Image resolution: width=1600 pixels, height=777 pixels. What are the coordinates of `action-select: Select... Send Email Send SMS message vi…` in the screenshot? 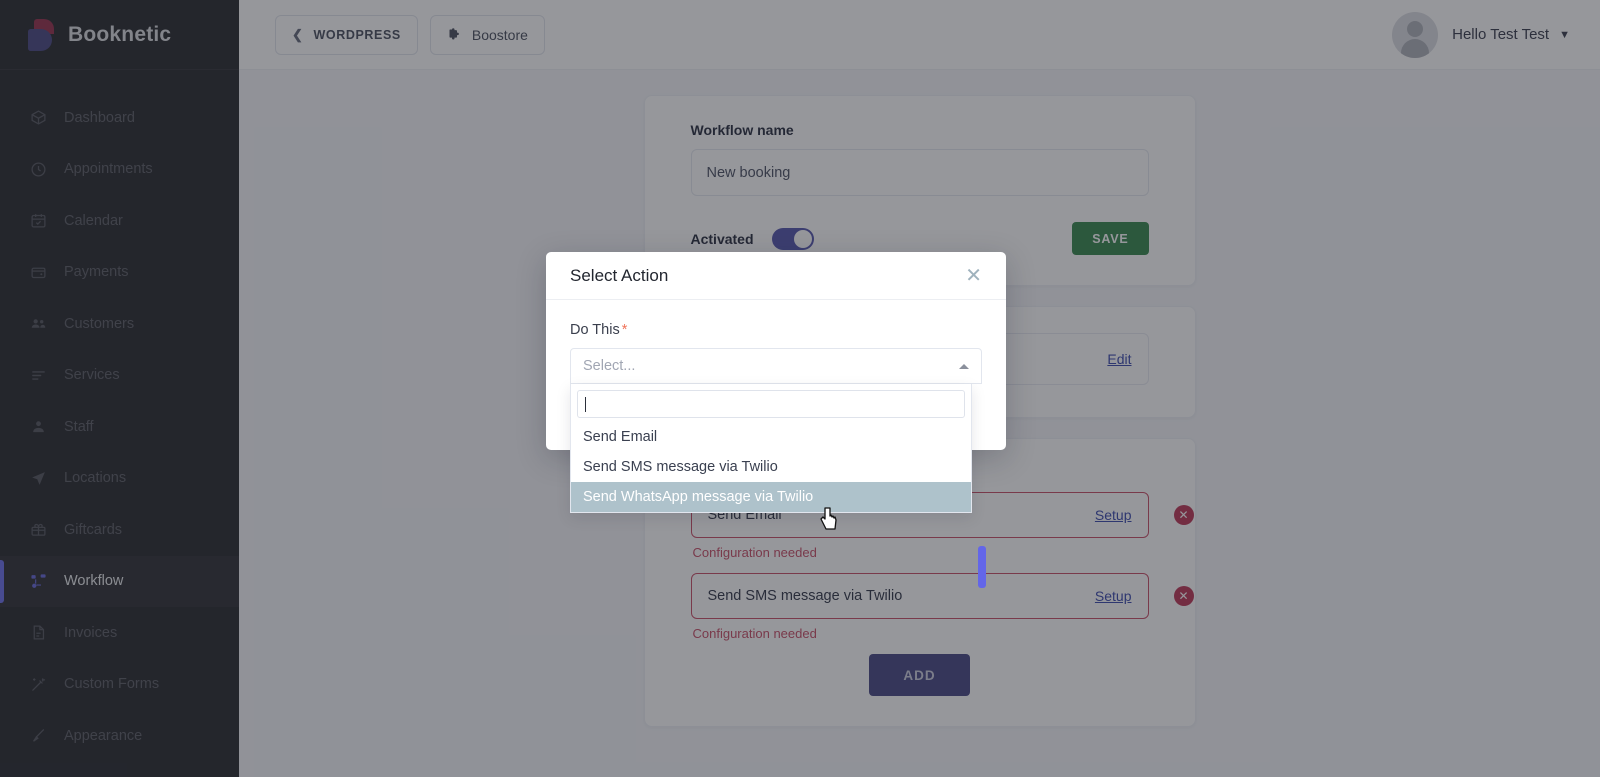 It's located at (778, 468).